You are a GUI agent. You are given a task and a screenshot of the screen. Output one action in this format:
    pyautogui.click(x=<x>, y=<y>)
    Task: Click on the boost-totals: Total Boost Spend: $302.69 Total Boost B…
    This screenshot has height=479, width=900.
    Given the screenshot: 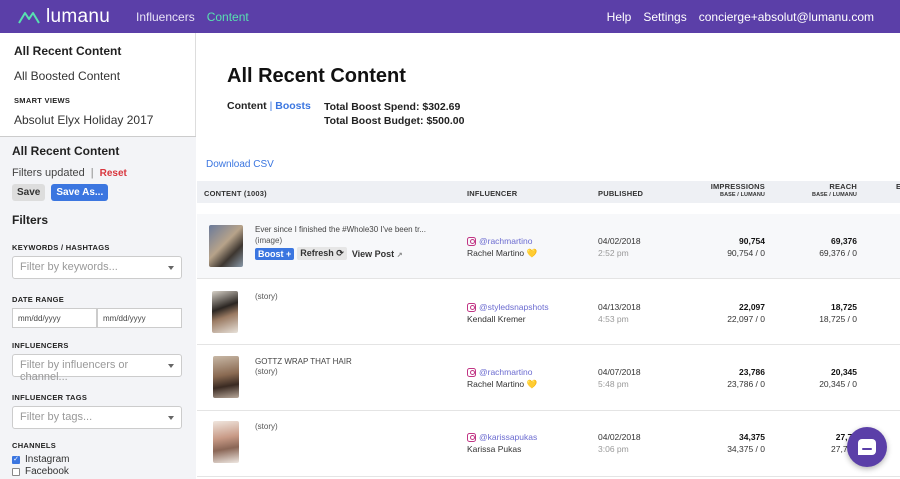 What is the action you would take?
    pyautogui.click(x=394, y=114)
    